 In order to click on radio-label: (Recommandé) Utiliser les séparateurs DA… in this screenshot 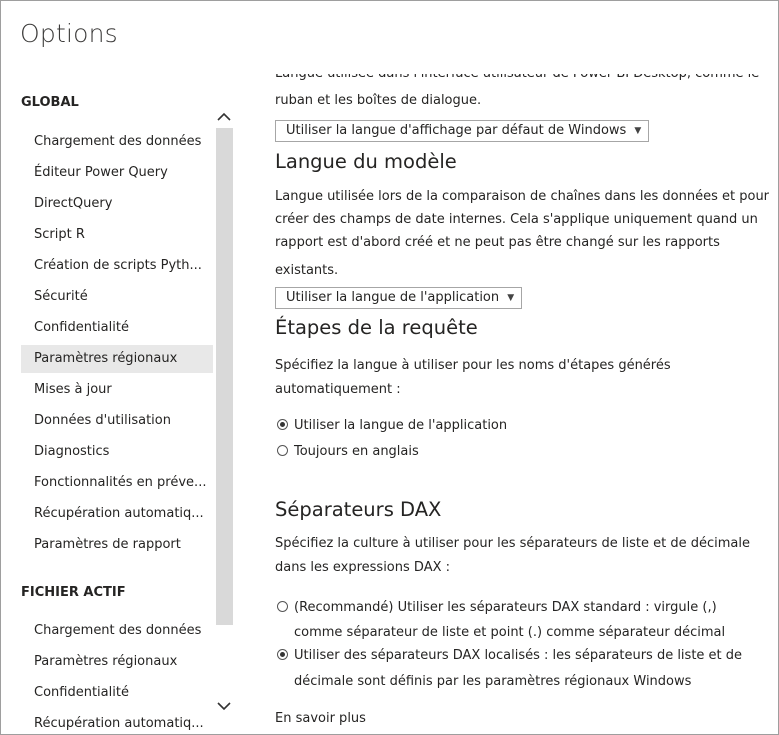, I will do `click(505, 607)`.